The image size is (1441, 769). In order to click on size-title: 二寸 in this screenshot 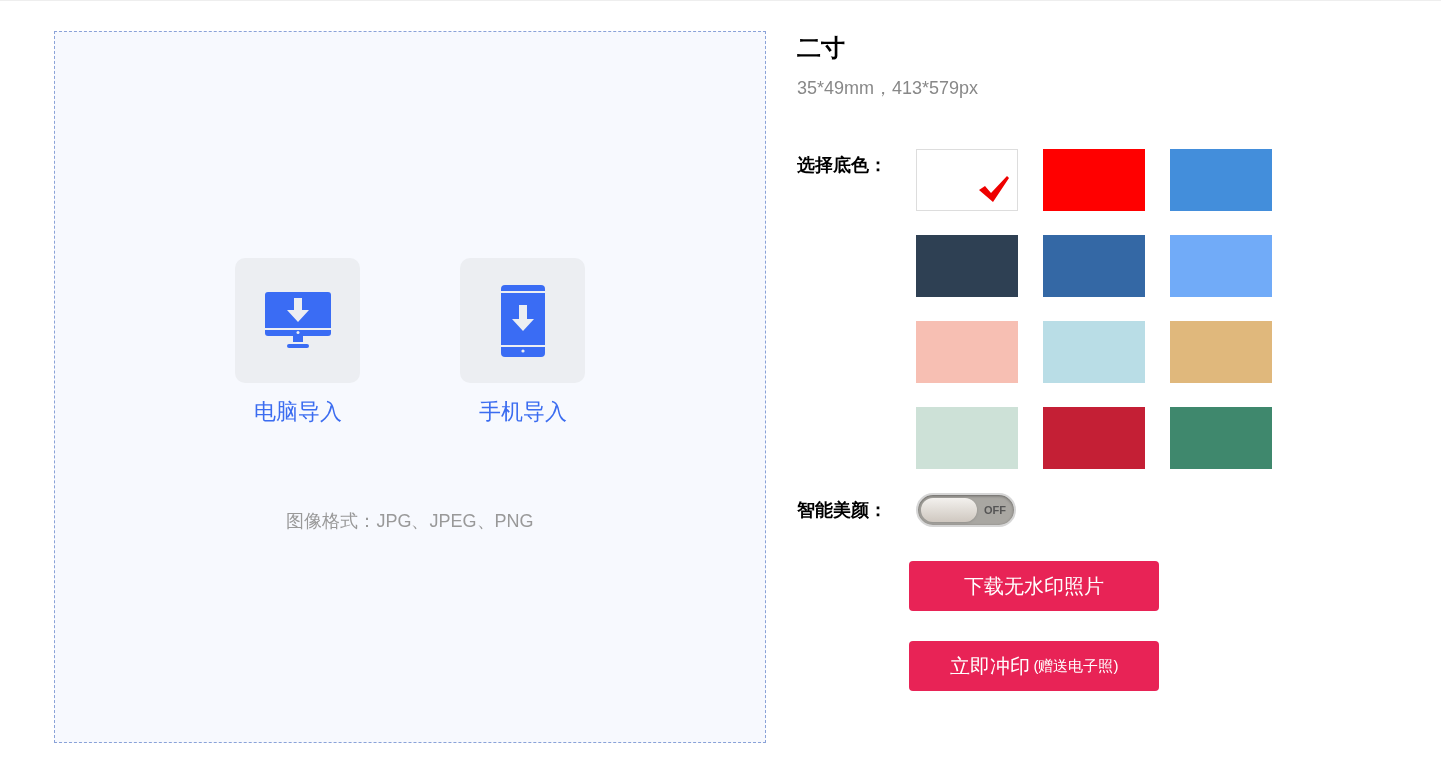, I will do `click(821, 48)`.